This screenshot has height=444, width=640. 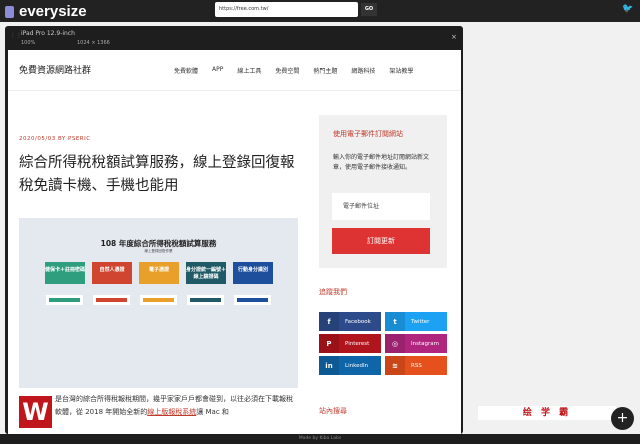 What do you see at coordinates (381, 162) in the screenshot?
I see `subscribe-text: 輸入你的電子郵件地址訂閱網站新文章，使用電子郵件接收通知。` at bounding box center [381, 162].